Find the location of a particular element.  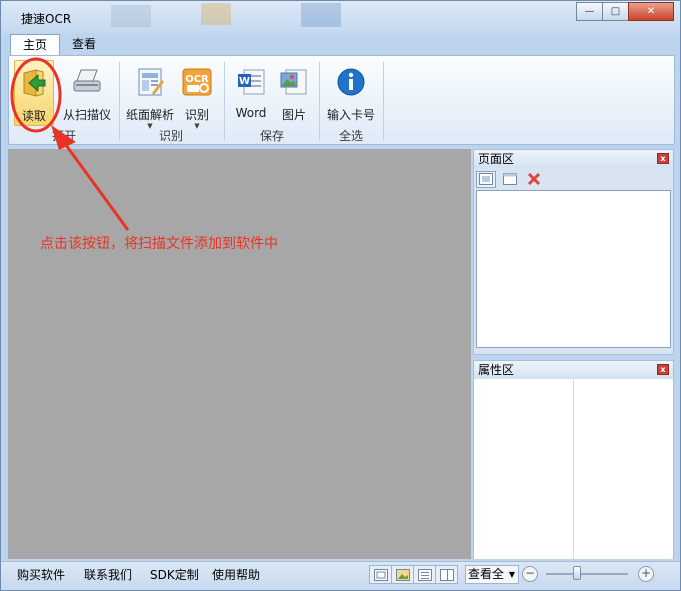

paper-analysis-button: 纸面解析 ▼ is located at coordinates (150, 95).